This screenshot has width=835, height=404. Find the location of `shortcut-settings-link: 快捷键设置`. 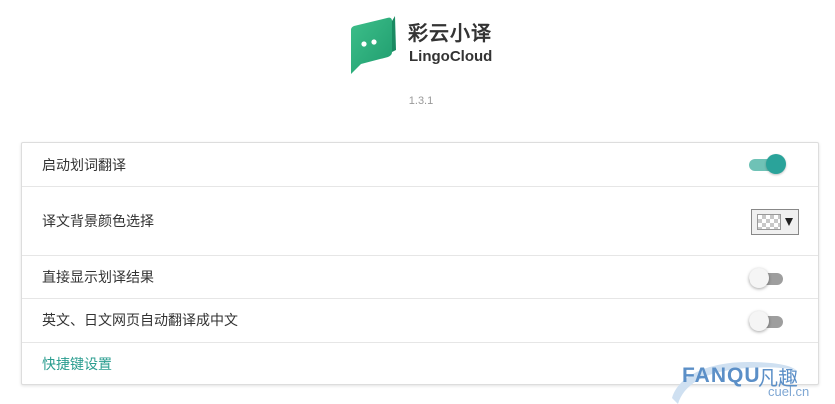

shortcut-settings-link: 快捷键设置 is located at coordinates (77, 364).